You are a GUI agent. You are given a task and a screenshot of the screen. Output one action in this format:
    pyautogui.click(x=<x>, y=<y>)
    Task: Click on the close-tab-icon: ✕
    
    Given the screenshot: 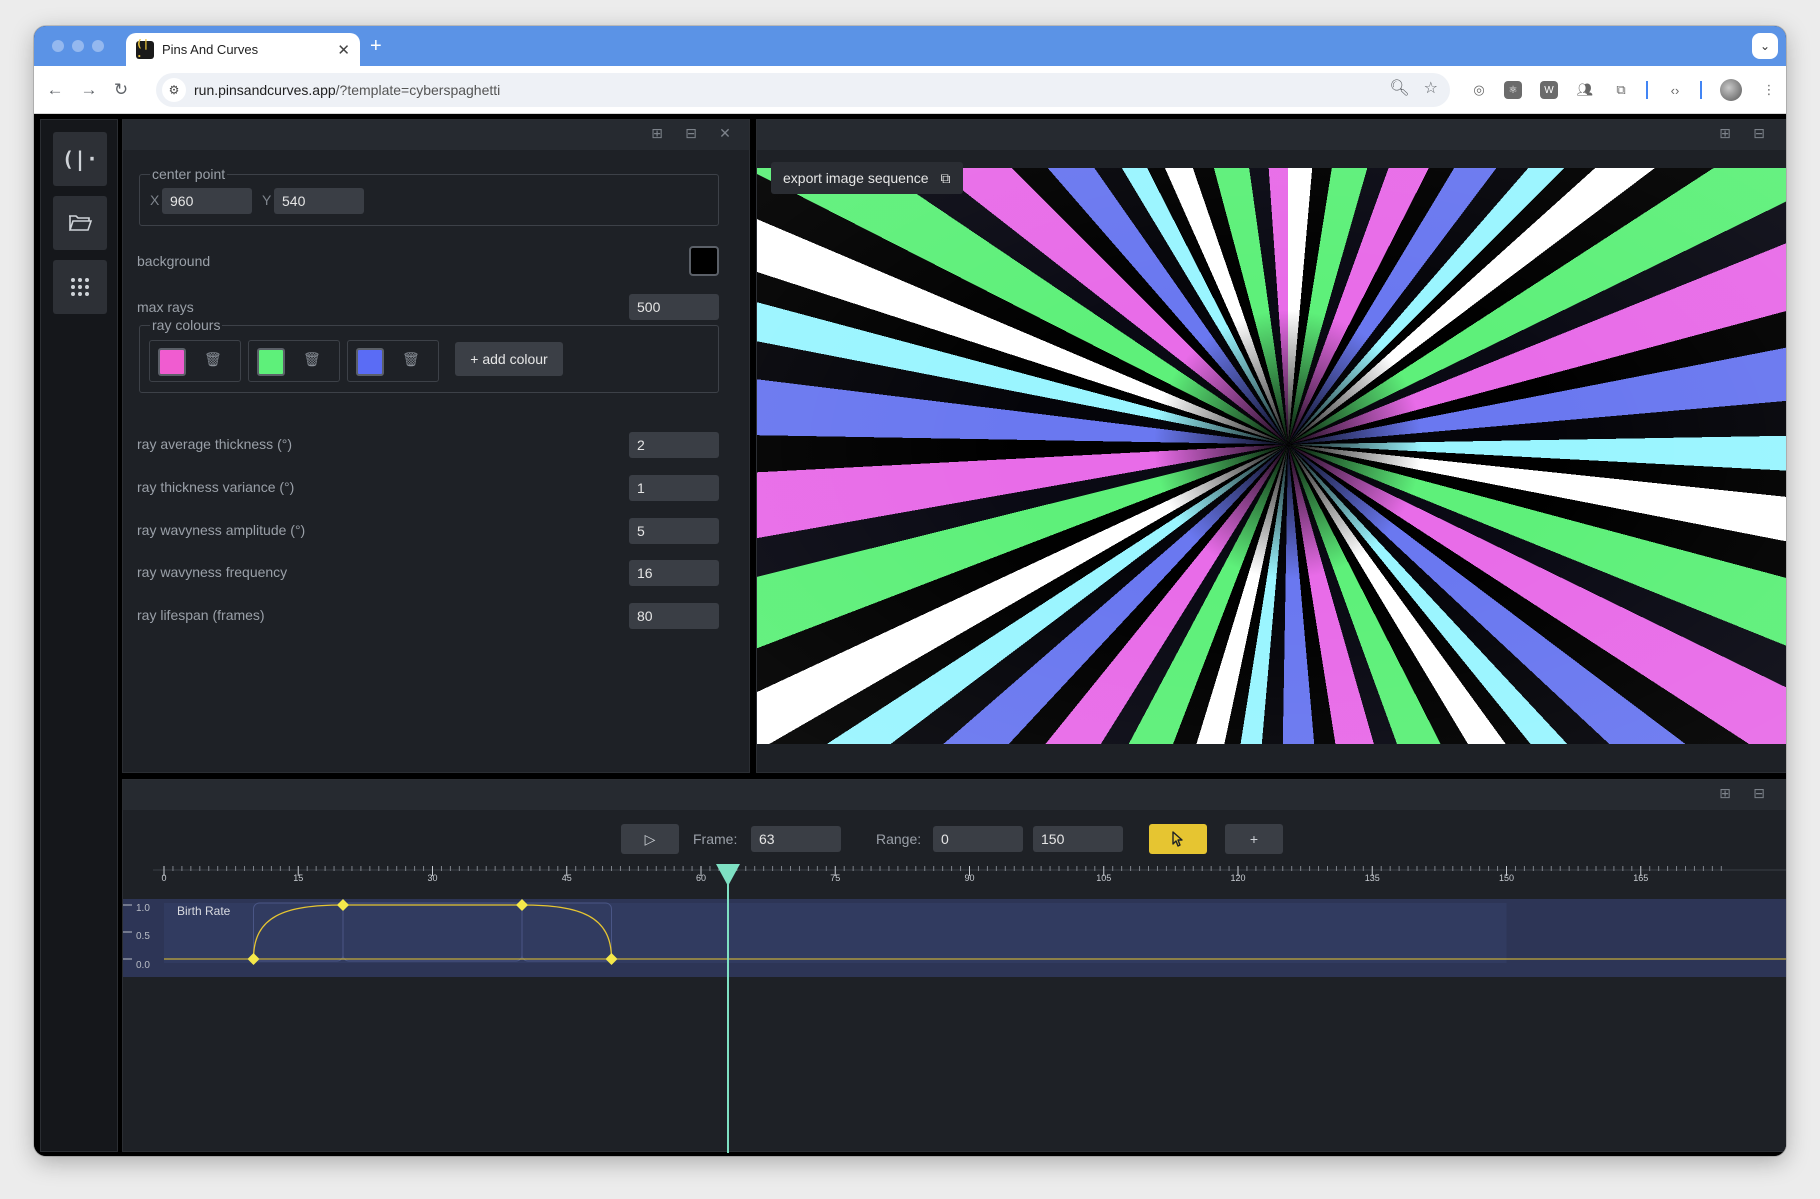 What is the action you would take?
    pyautogui.click(x=343, y=50)
    